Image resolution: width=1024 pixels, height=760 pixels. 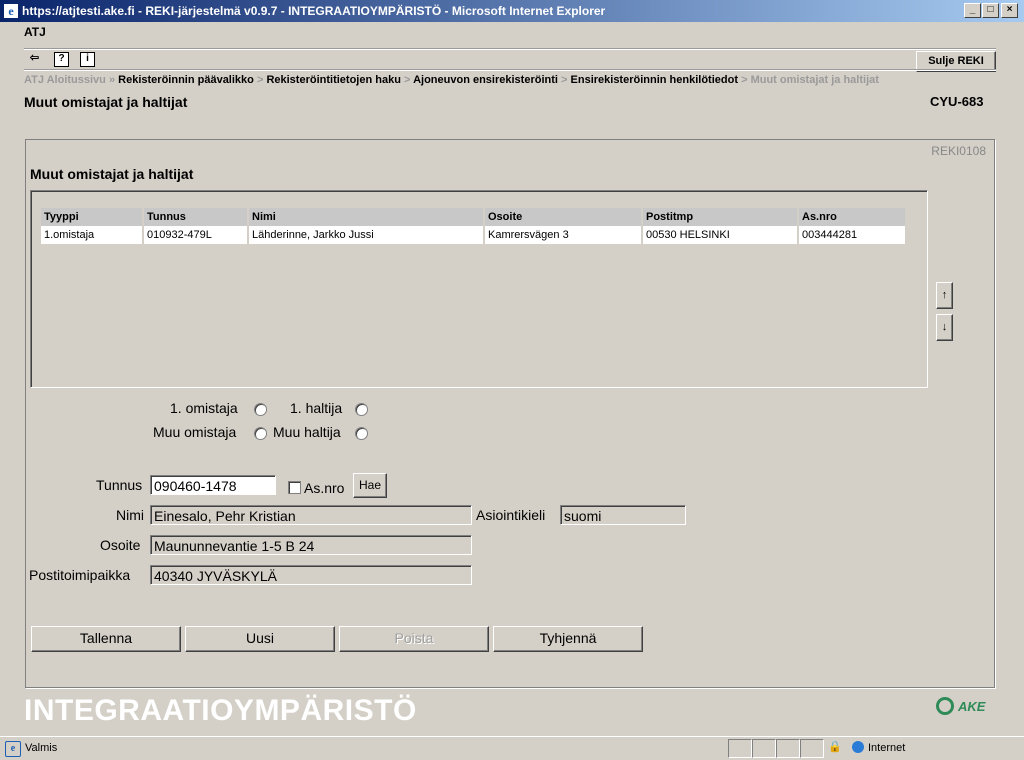 I want to click on app-name: ATJ, so click(x=35, y=32).